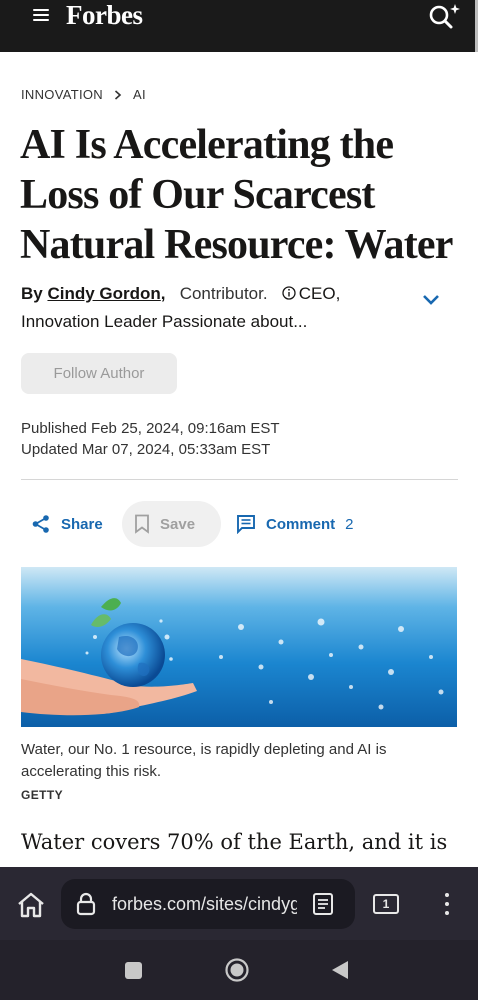 Image resolution: width=478 pixels, height=1000 pixels. Describe the element at coordinates (150, 428) in the screenshot. I see `published-date: Published Feb 25, 2024, 09:16am EST` at that location.